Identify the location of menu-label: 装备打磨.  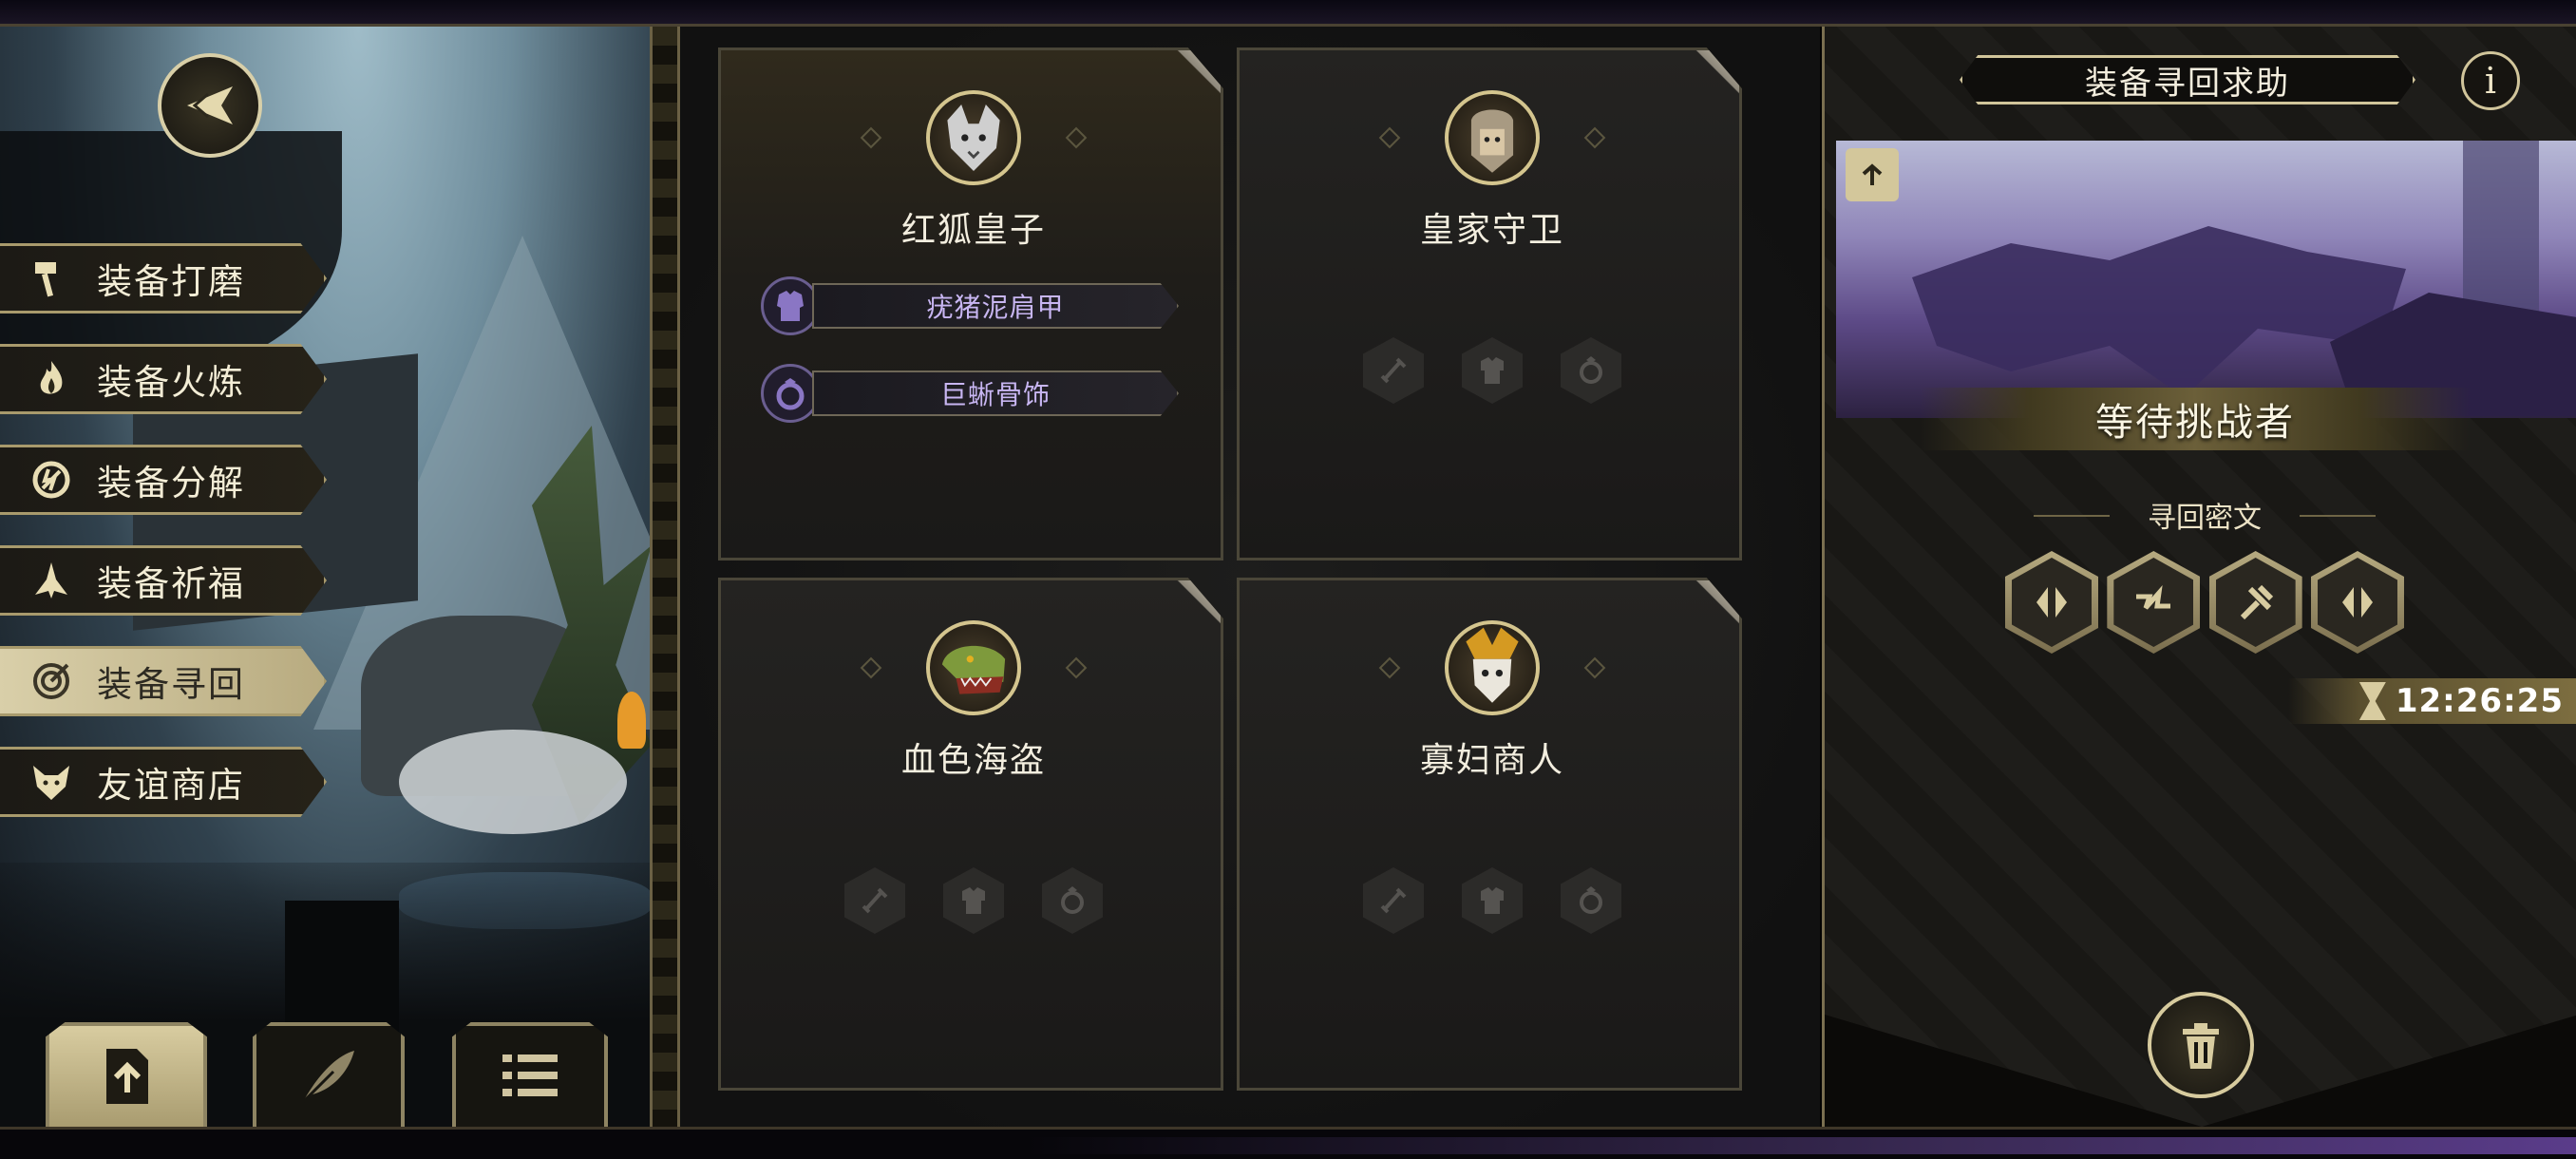
(171, 281).